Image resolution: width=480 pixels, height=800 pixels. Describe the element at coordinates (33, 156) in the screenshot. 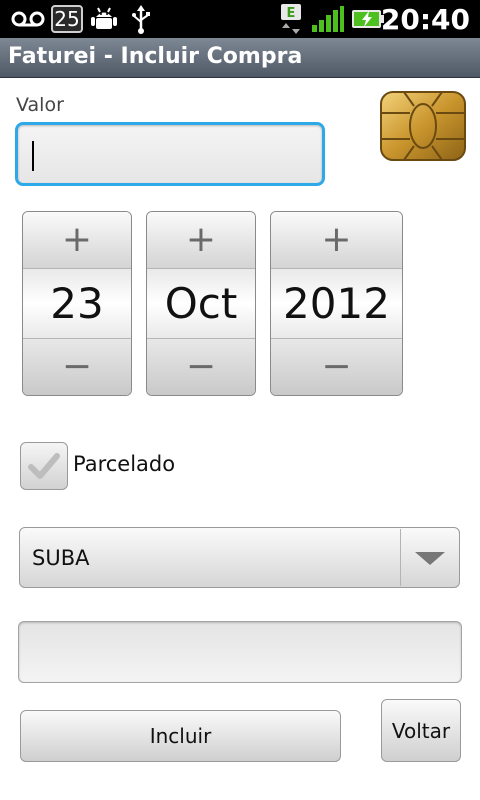

I see `text-cursor` at that location.